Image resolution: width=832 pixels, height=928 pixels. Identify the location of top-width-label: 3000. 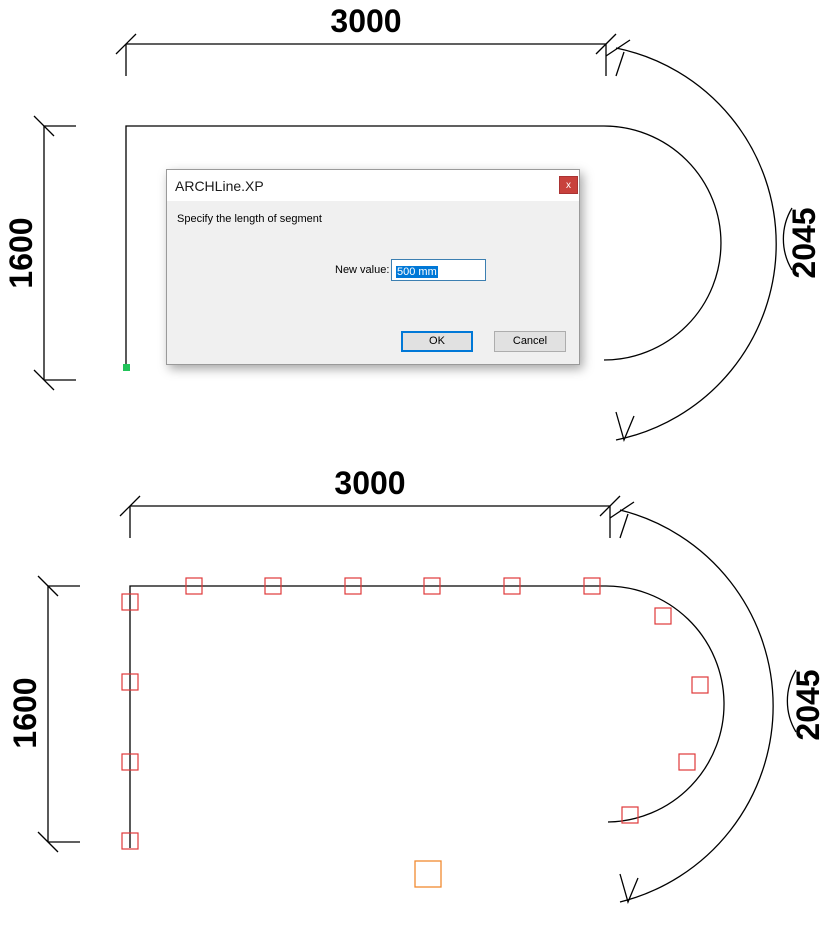
(365, 21).